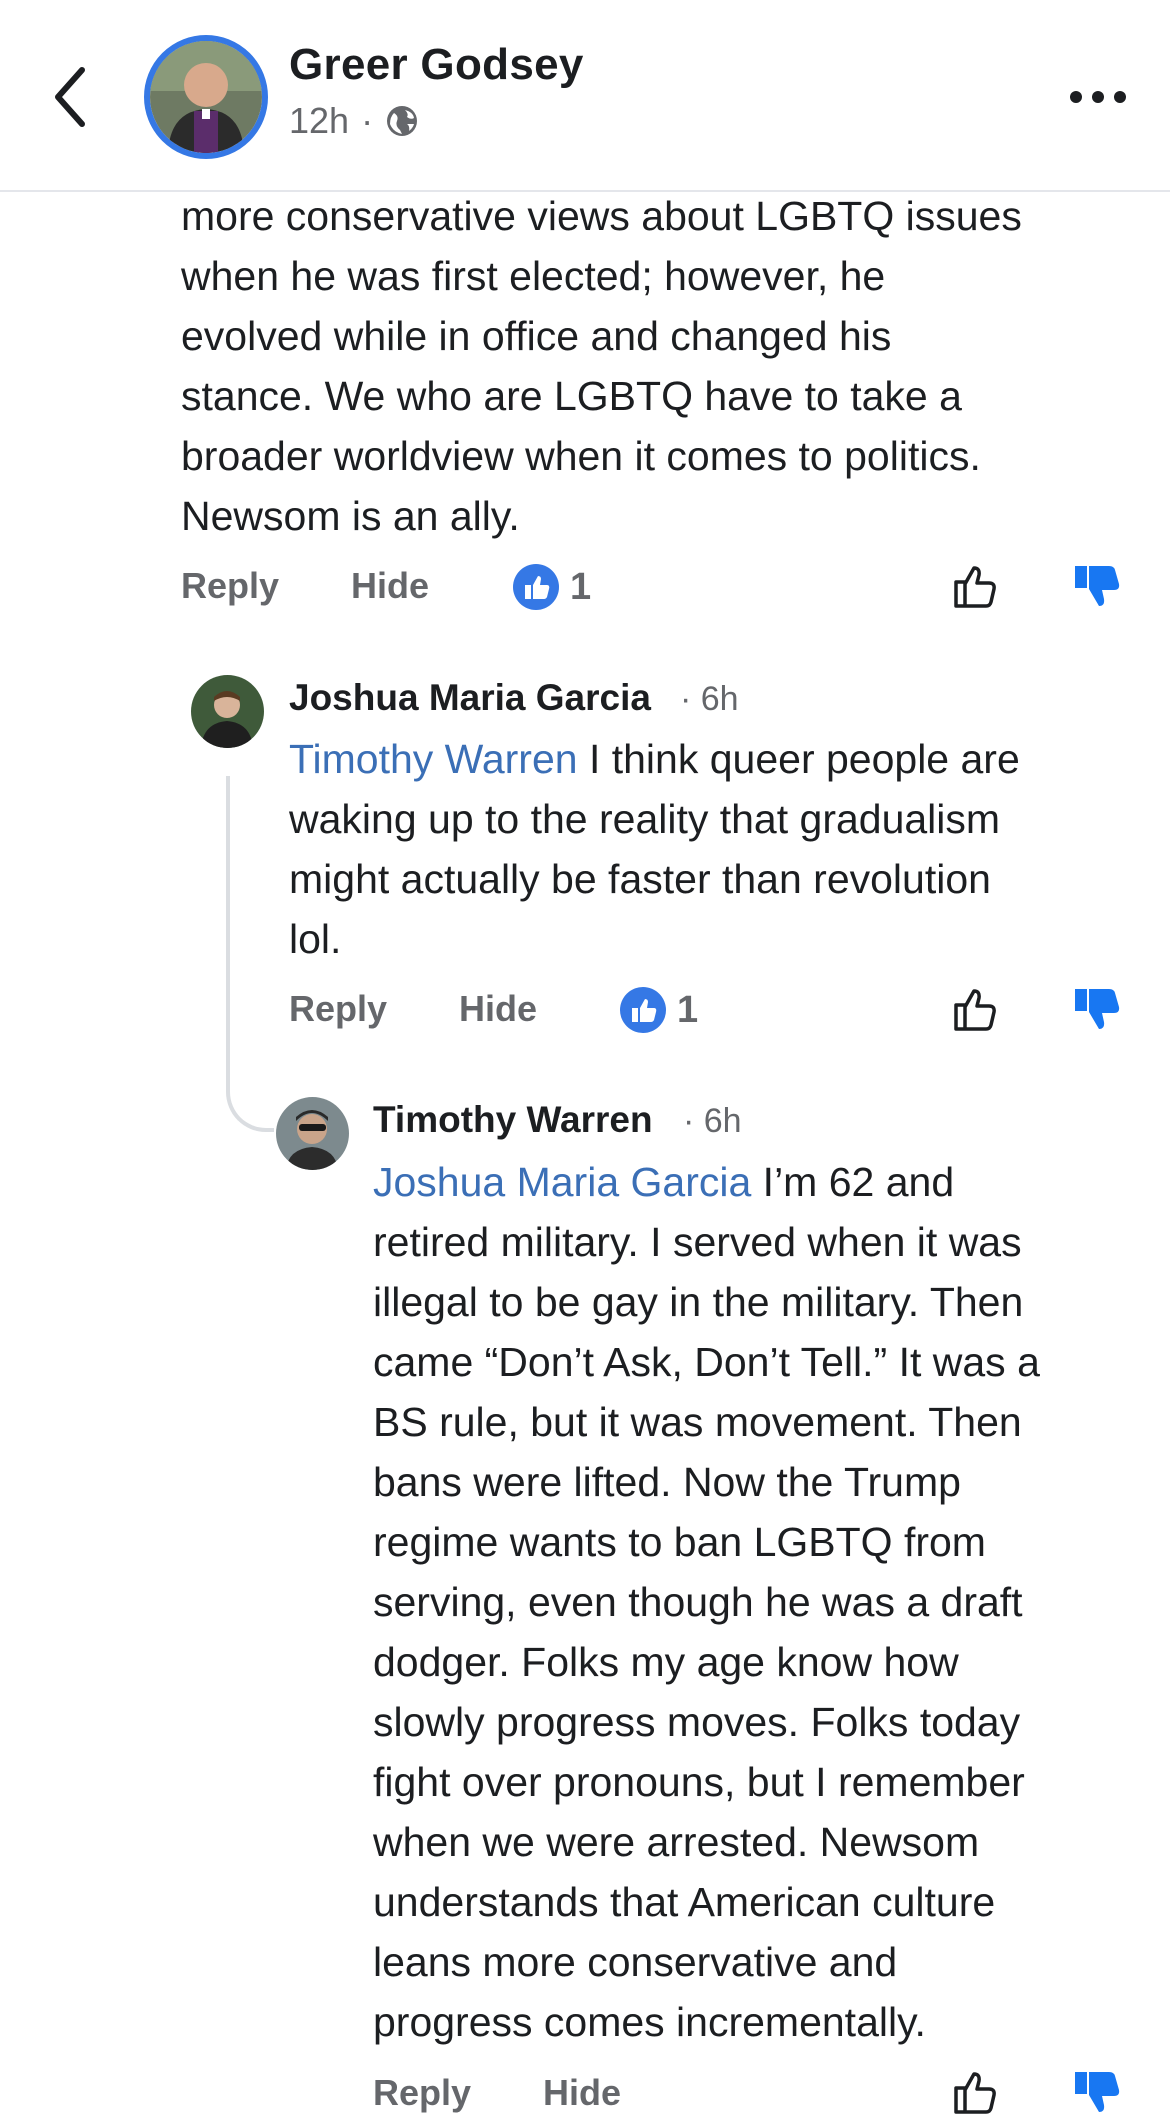 This screenshot has height=2128, width=1170. Describe the element at coordinates (698, 1602) in the screenshot. I see `comment-line: serving, even though he was a draft` at that location.